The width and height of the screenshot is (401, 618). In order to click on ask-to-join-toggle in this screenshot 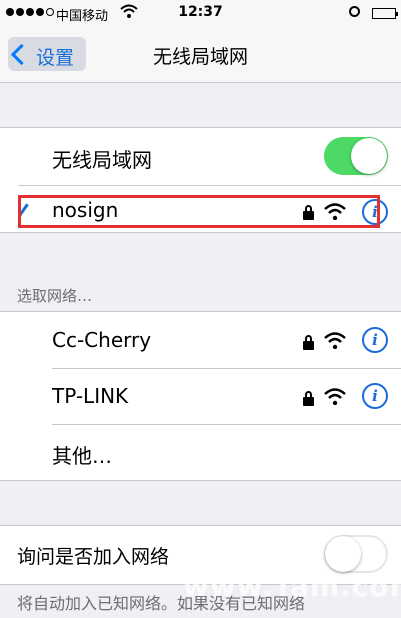, I will do `click(356, 554)`.